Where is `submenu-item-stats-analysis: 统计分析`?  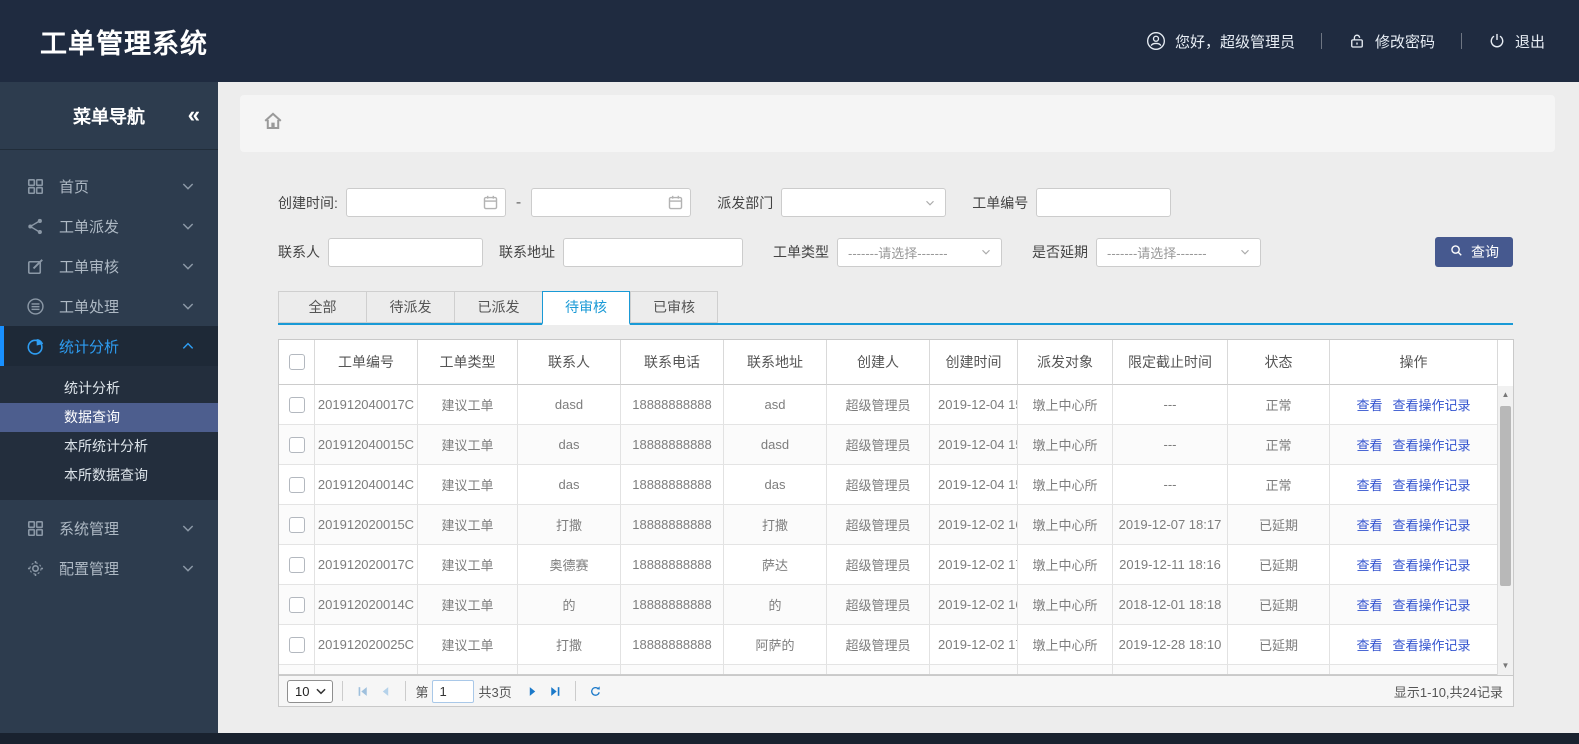
submenu-item-stats-analysis: 统计分析 is located at coordinates (109, 388).